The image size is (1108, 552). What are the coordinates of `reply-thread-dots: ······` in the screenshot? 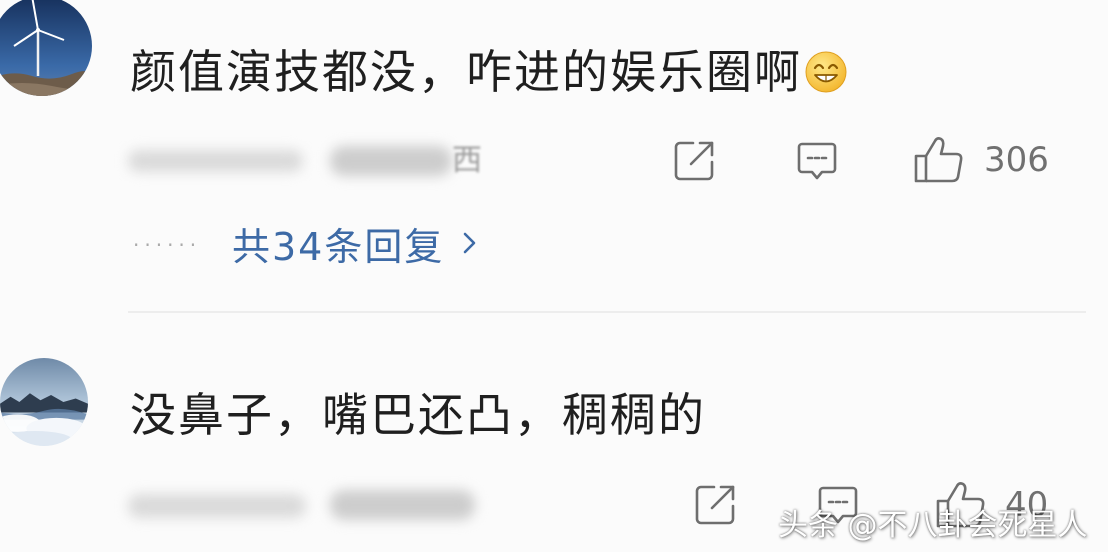 It's located at (167, 245).